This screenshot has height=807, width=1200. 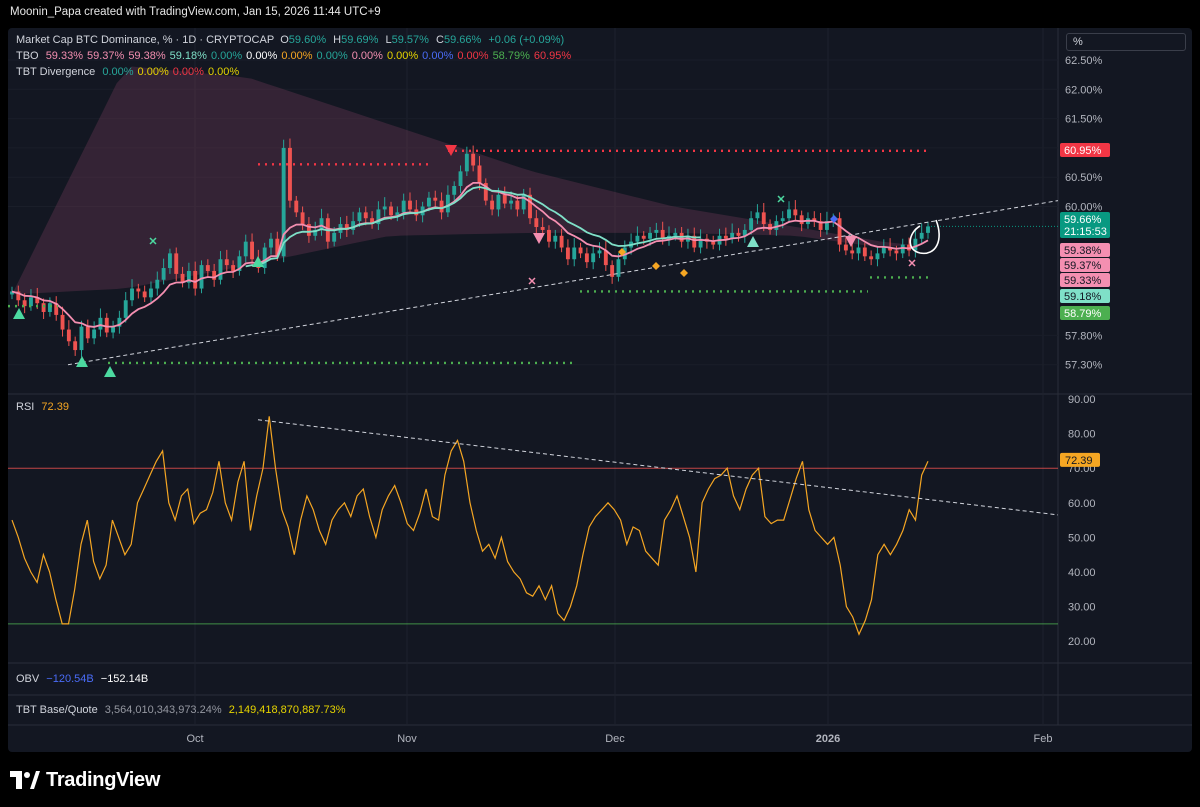 I want to click on rsi-tag-text: 72.39, so click(x=1079, y=461).